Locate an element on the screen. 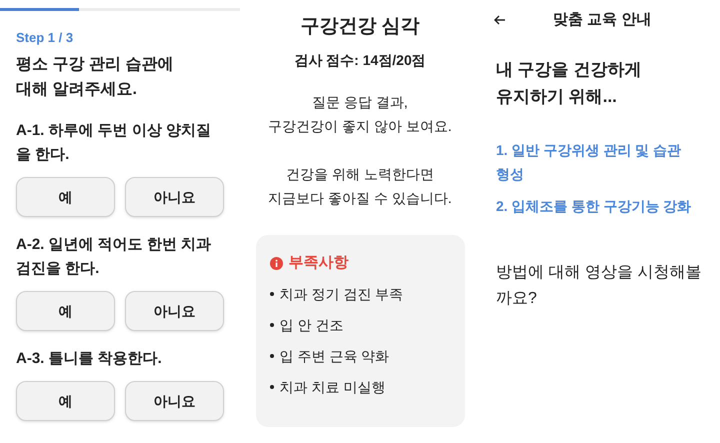 This screenshot has height=443, width=720. deficiency-item: 입 안 건조 is located at coordinates (312, 325).